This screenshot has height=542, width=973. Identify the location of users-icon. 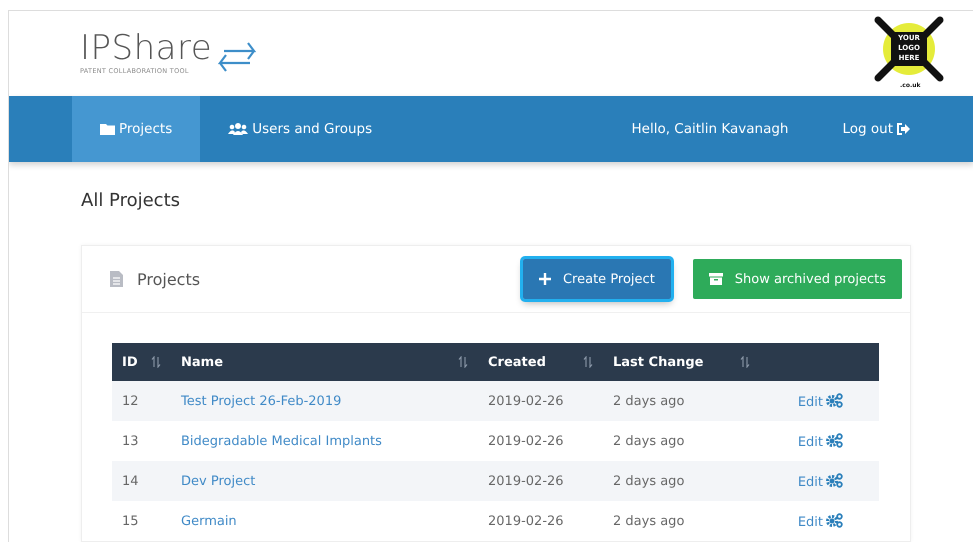
(238, 129).